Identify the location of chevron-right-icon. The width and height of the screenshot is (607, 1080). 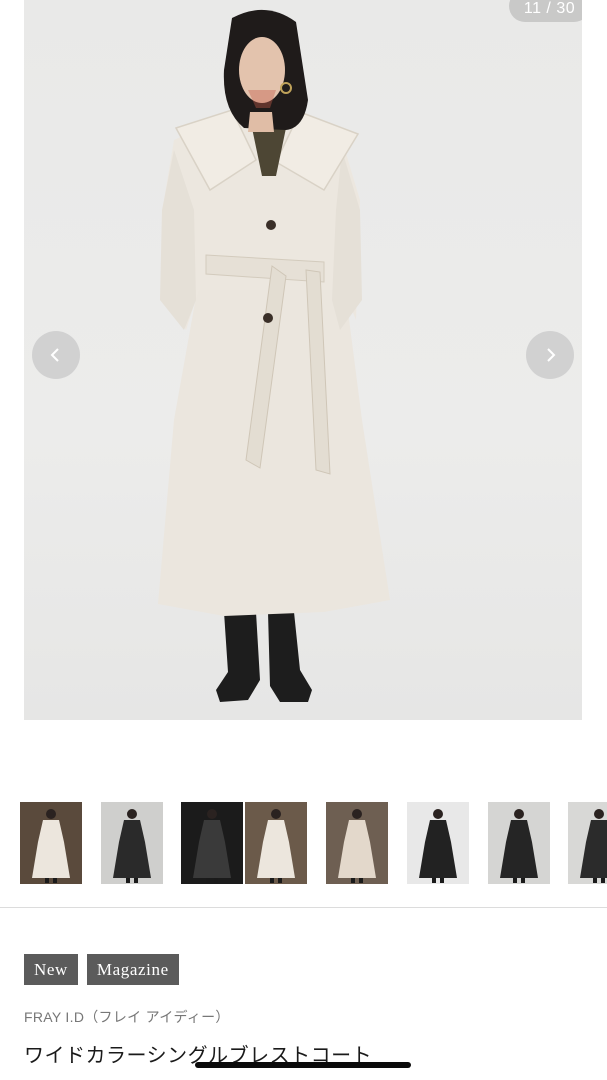
(551, 355).